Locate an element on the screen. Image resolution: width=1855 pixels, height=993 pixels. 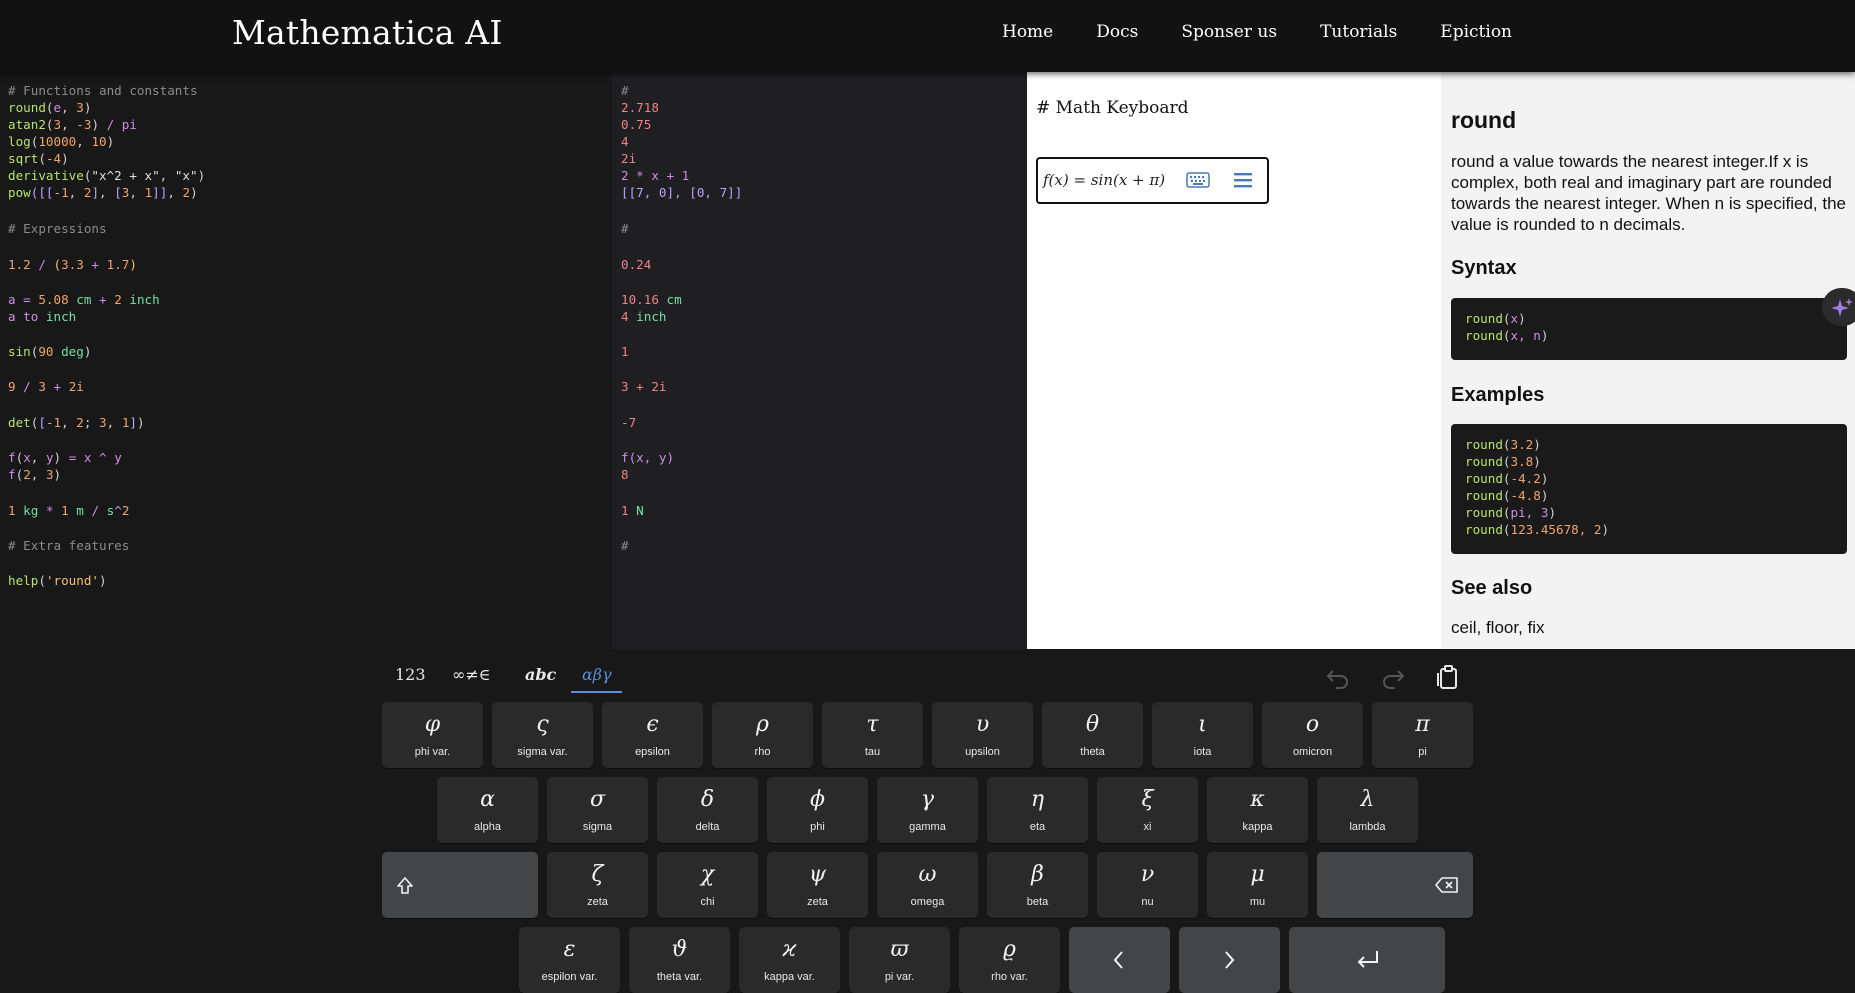
key-iota: ι iota is located at coordinates (1202, 735).